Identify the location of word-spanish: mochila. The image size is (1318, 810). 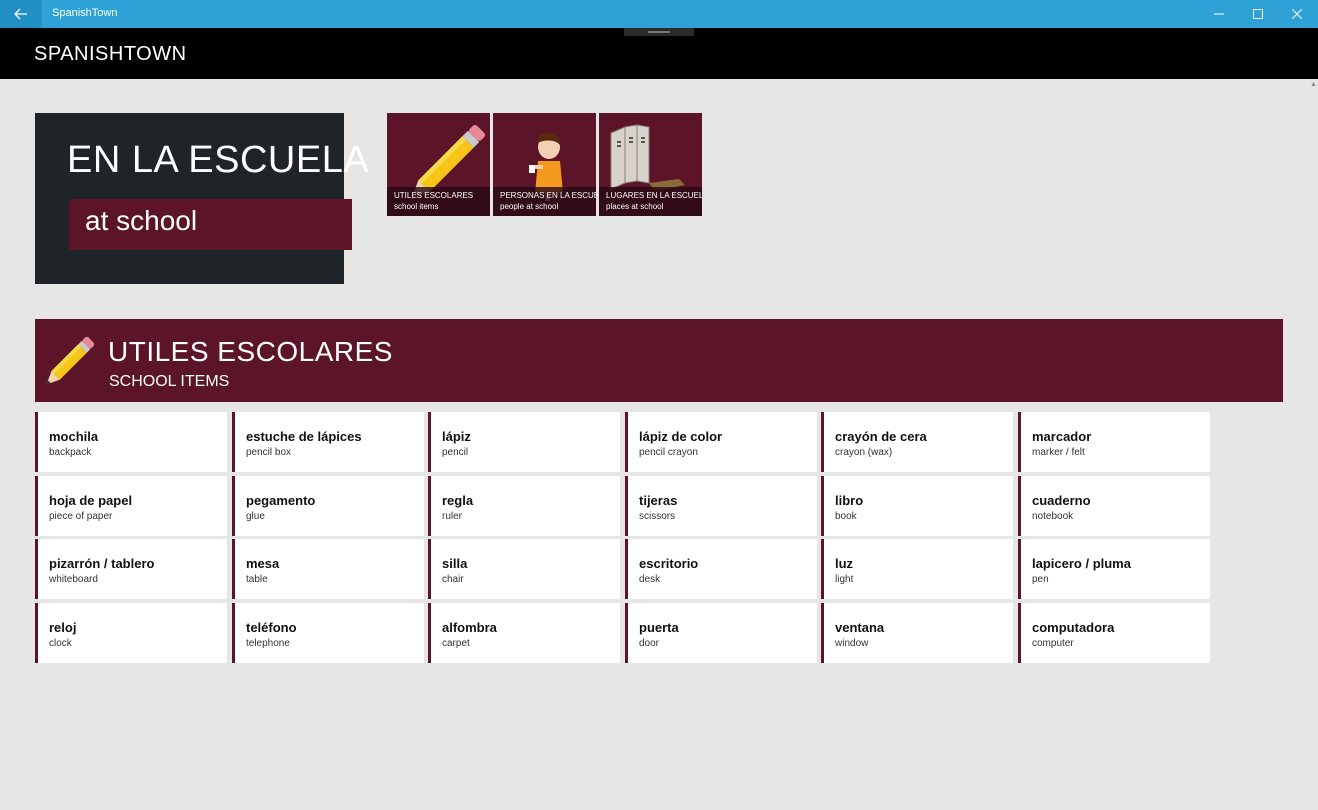
(74, 436).